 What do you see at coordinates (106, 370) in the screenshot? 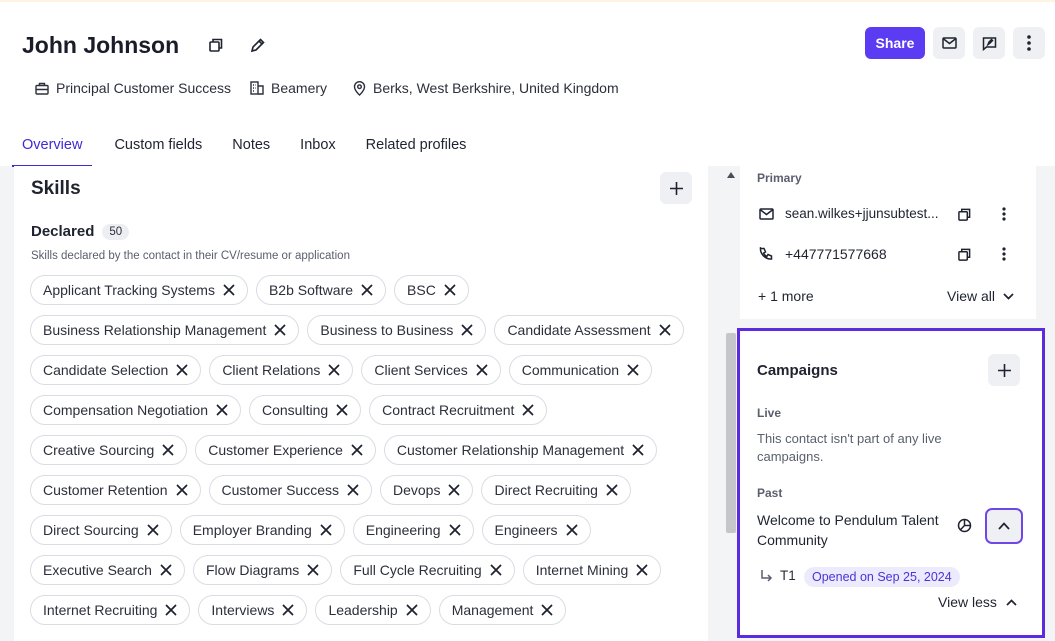
I see `skill-chip-label: Candidate Selection` at bounding box center [106, 370].